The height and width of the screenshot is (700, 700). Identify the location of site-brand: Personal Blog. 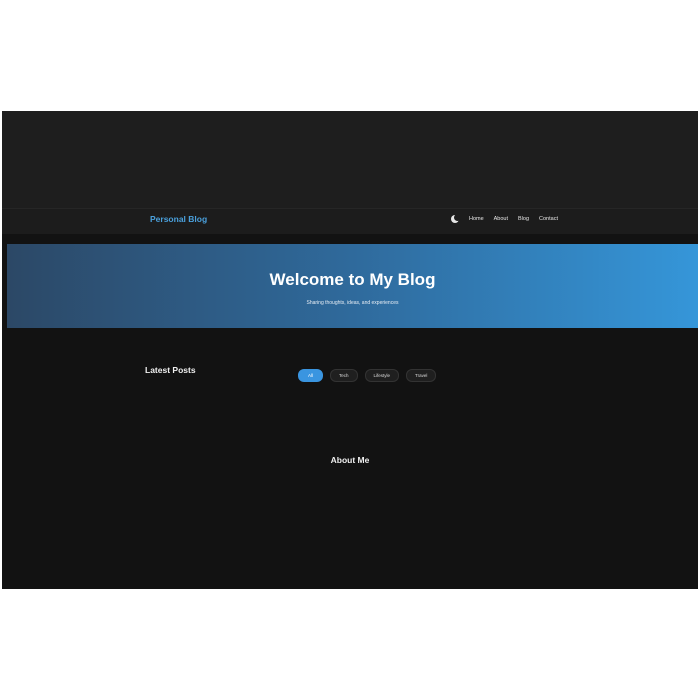
(178, 219).